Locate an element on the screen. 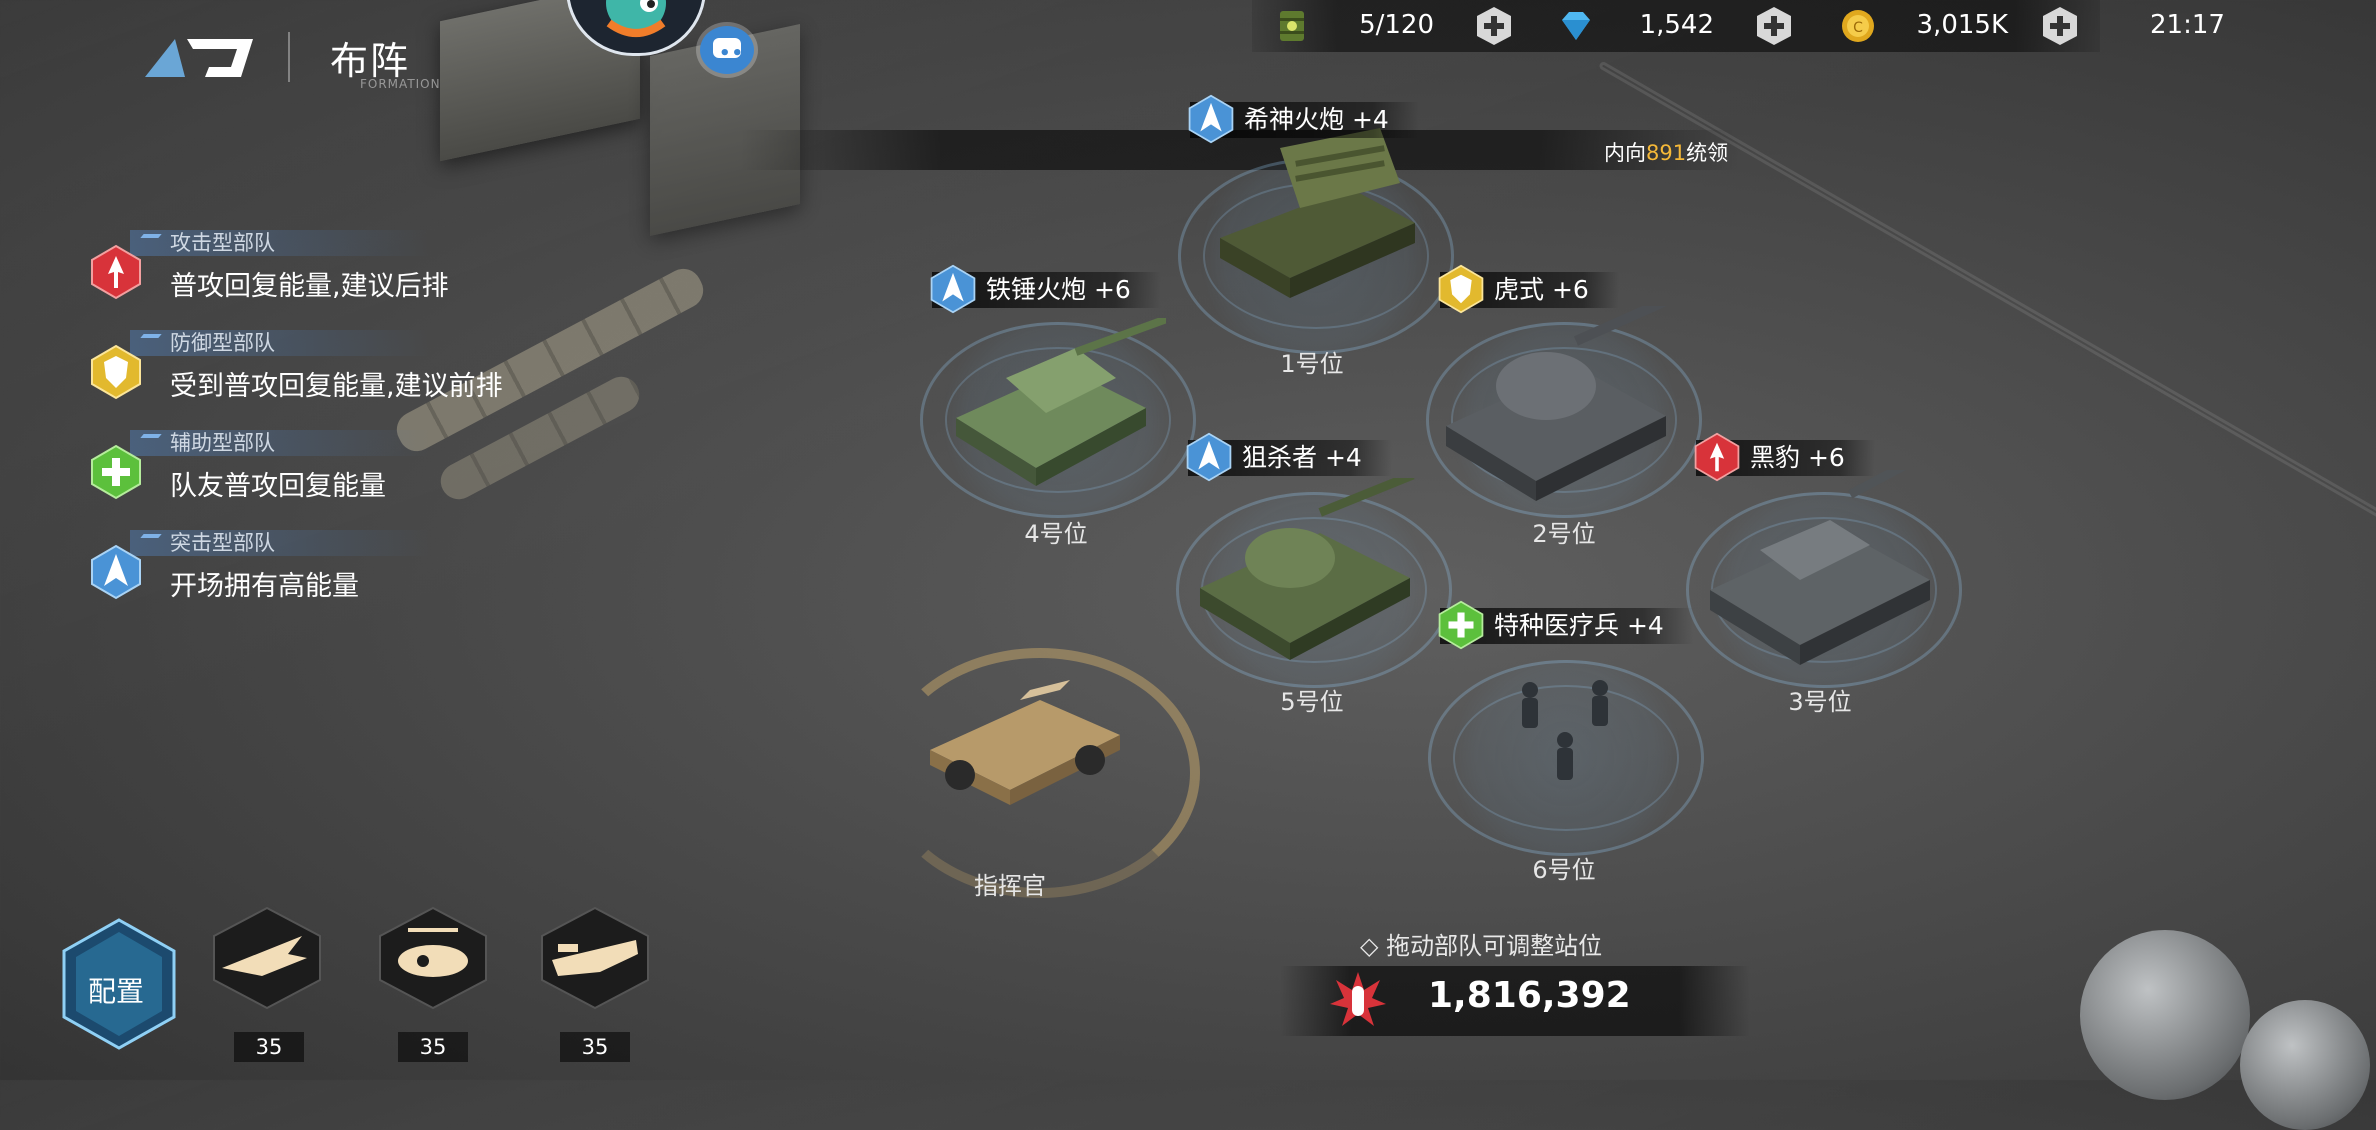 This screenshot has width=2376, height=1130. drag-hint: ◇ 拖动部队可调整站位 is located at coordinates (1481, 943).